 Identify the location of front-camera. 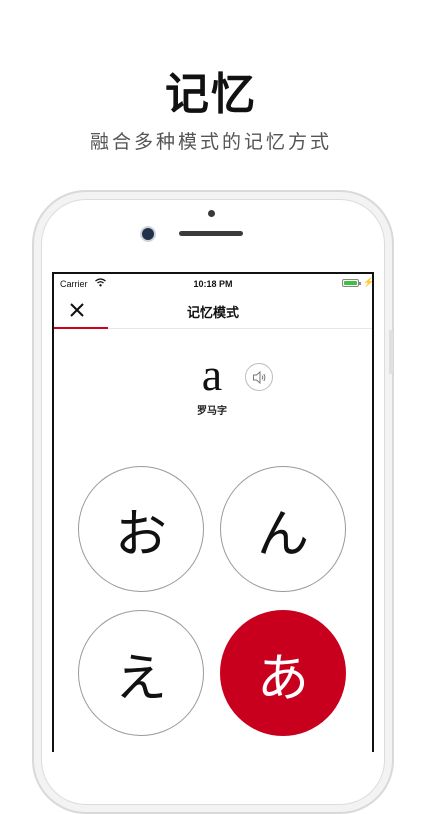
(148, 234).